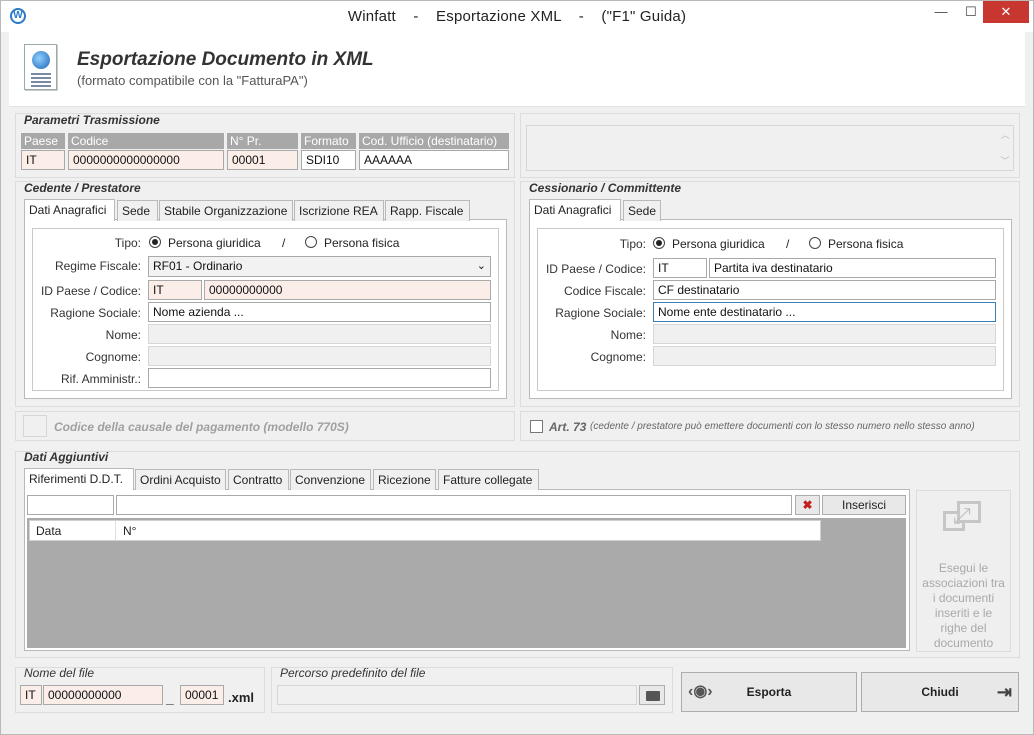  Describe the element at coordinates (97, 266) in the screenshot. I see `regime-label: Regime Fiscale:` at that location.